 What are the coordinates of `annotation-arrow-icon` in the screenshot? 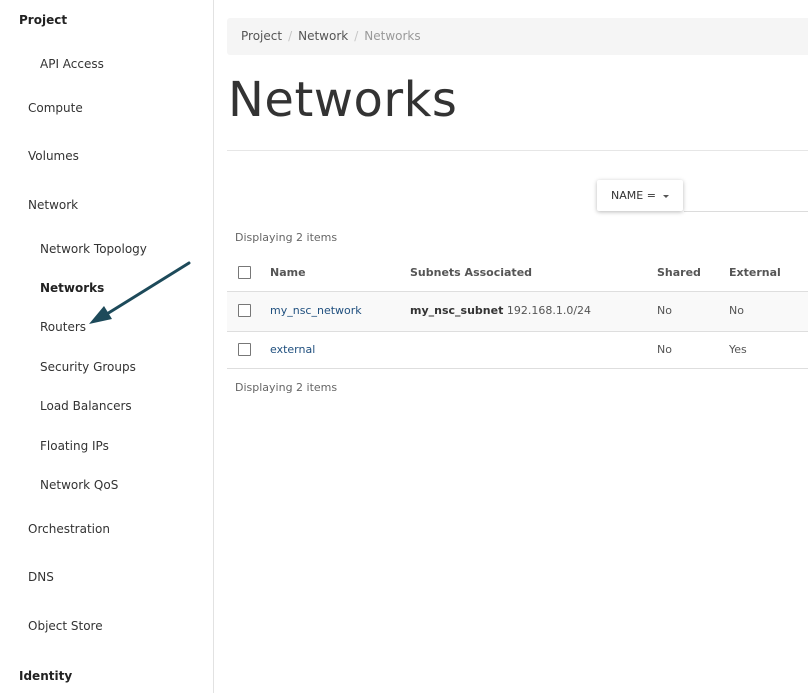 It's located at (140, 292).